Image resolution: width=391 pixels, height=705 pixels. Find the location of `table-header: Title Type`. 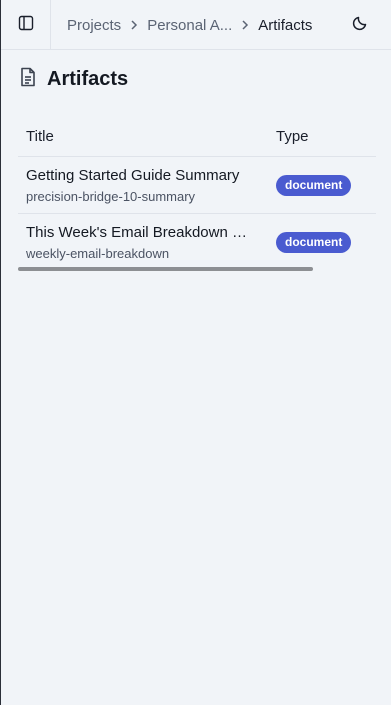

table-header: Title Type is located at coordinates (197, 137).